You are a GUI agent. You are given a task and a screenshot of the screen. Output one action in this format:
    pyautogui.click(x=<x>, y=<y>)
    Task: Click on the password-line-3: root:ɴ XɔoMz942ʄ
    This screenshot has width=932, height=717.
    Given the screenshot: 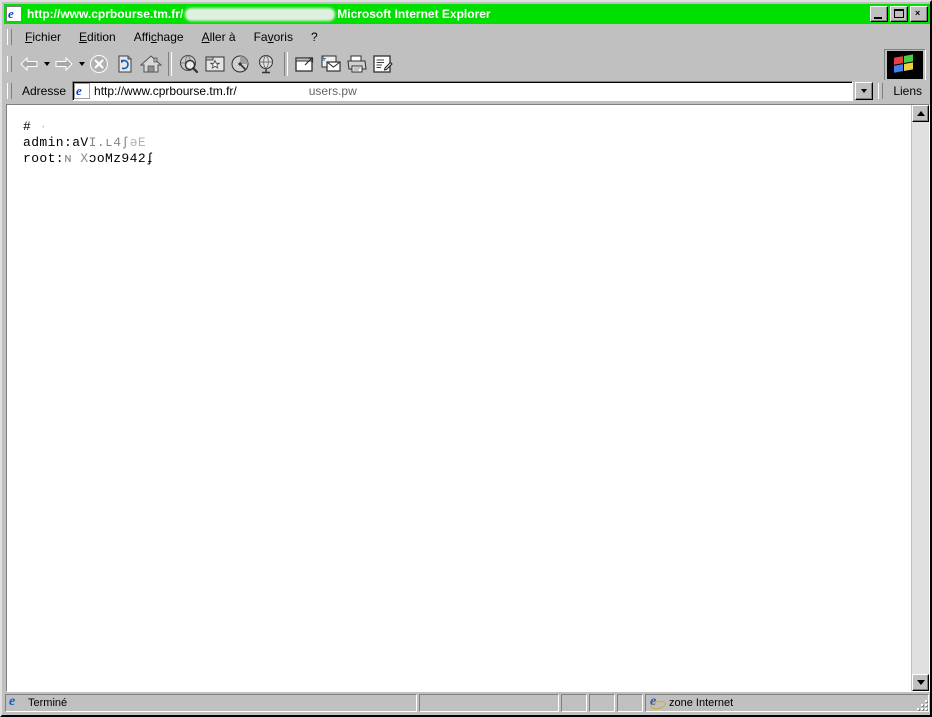 What is the action you would take?
    pyautogui.click(x=467, y=159)
    